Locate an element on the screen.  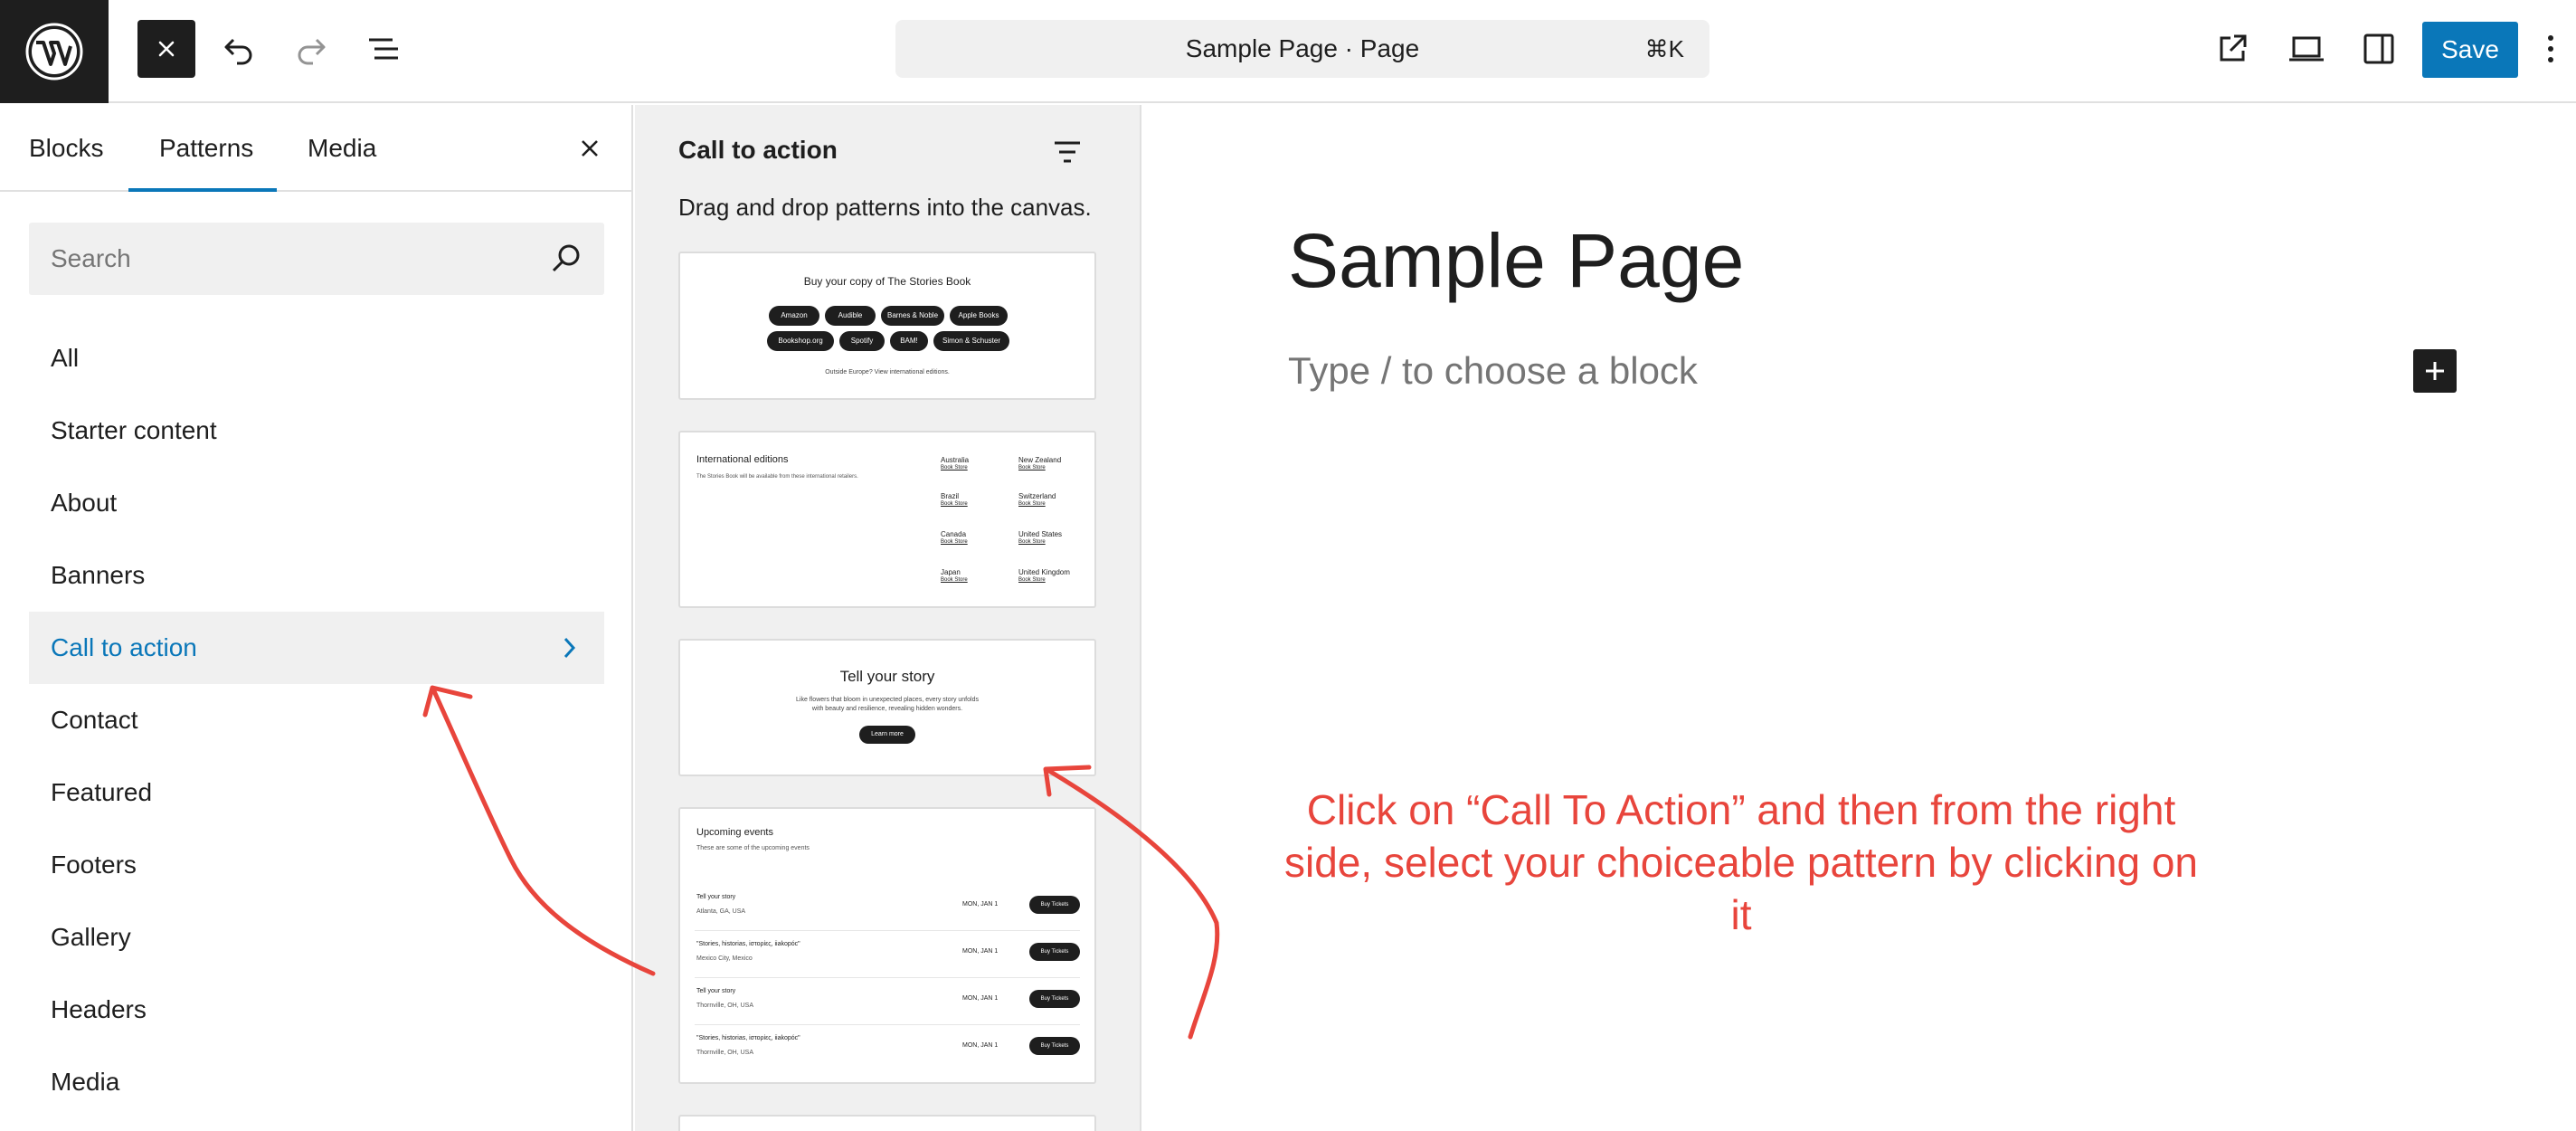
category-contact: Contact is located at coordinates (316, 720).